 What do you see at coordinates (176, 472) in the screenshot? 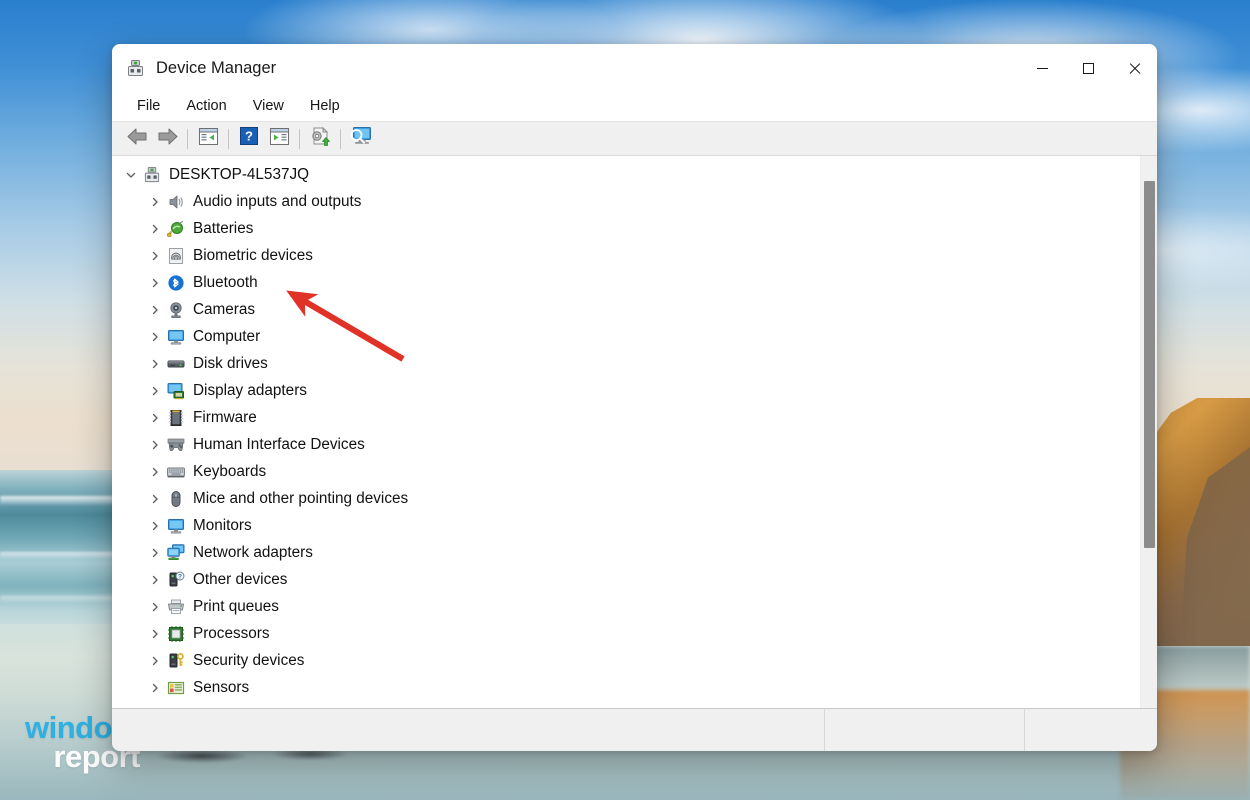
I see `keyboard-icon` at bounding box center [176, 472].